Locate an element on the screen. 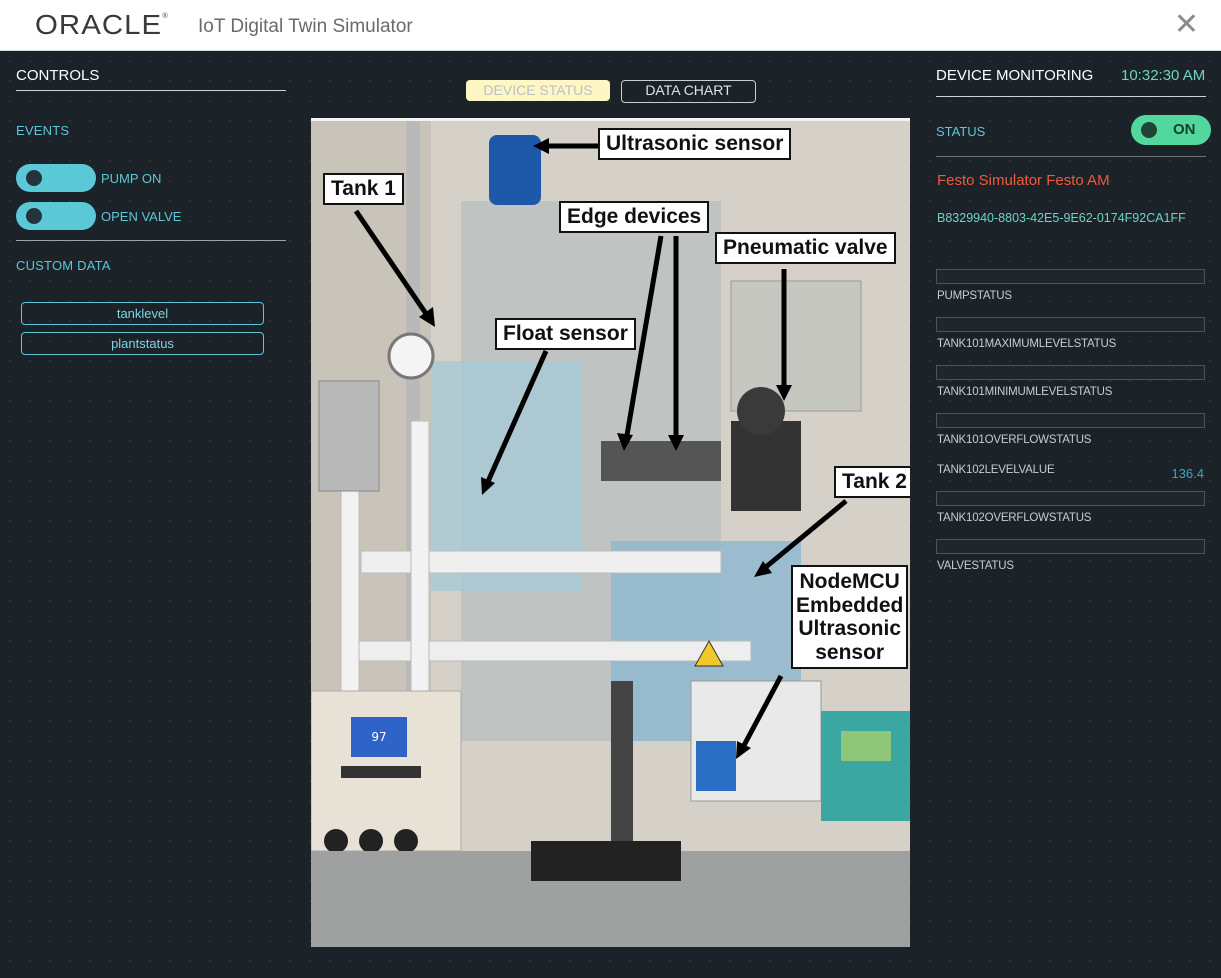  attribute-field-pumpstatus is located at coordinates (1070, 276).